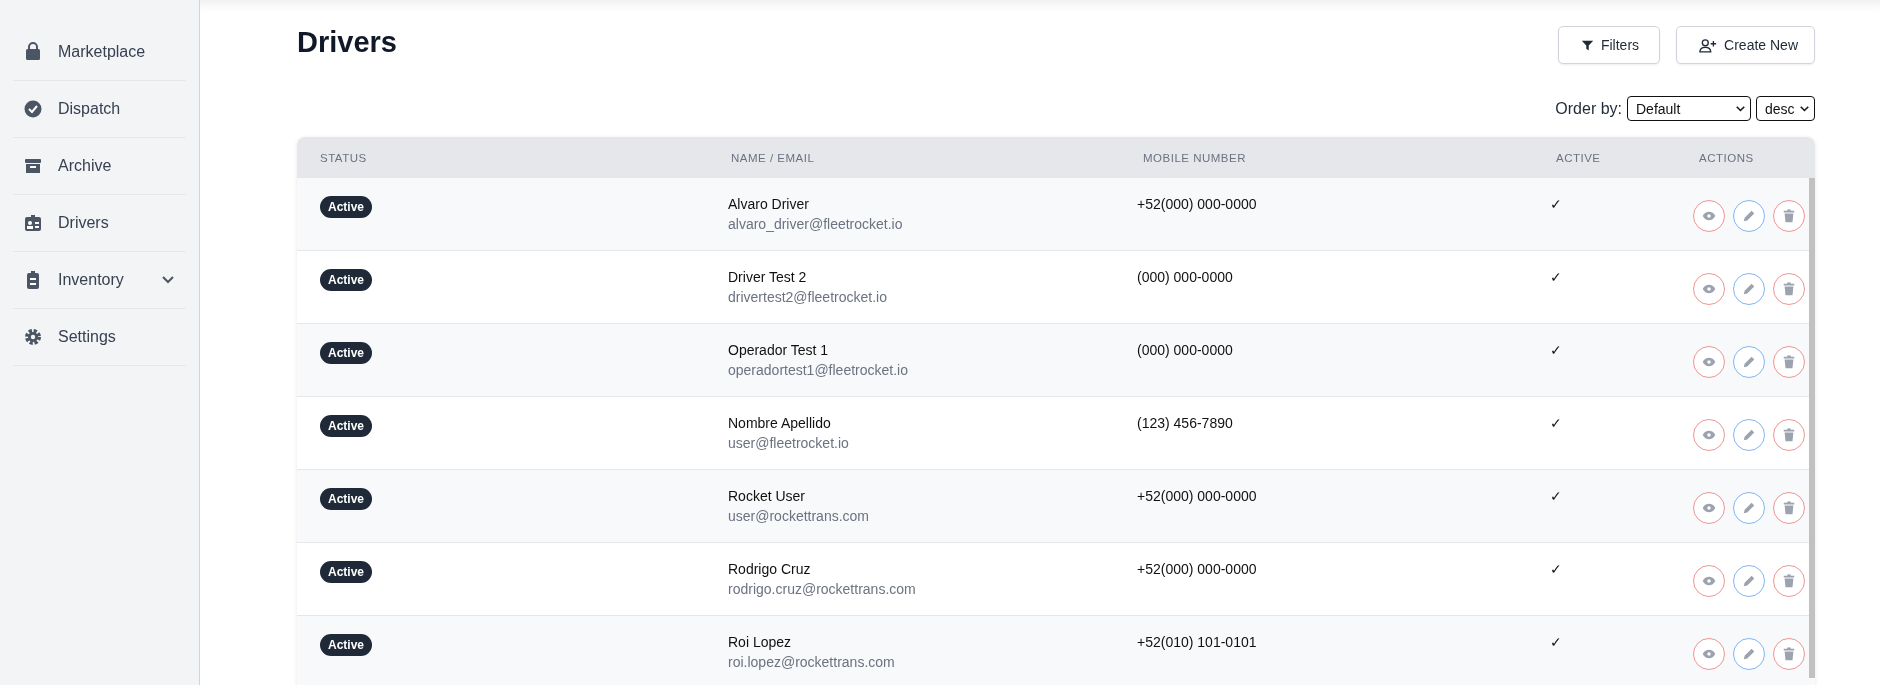  What do you see at coordinates (769, 569) in the screenshot?
I see `driver-name: Rodrigo Cruz` at bounding box center [769, 569].